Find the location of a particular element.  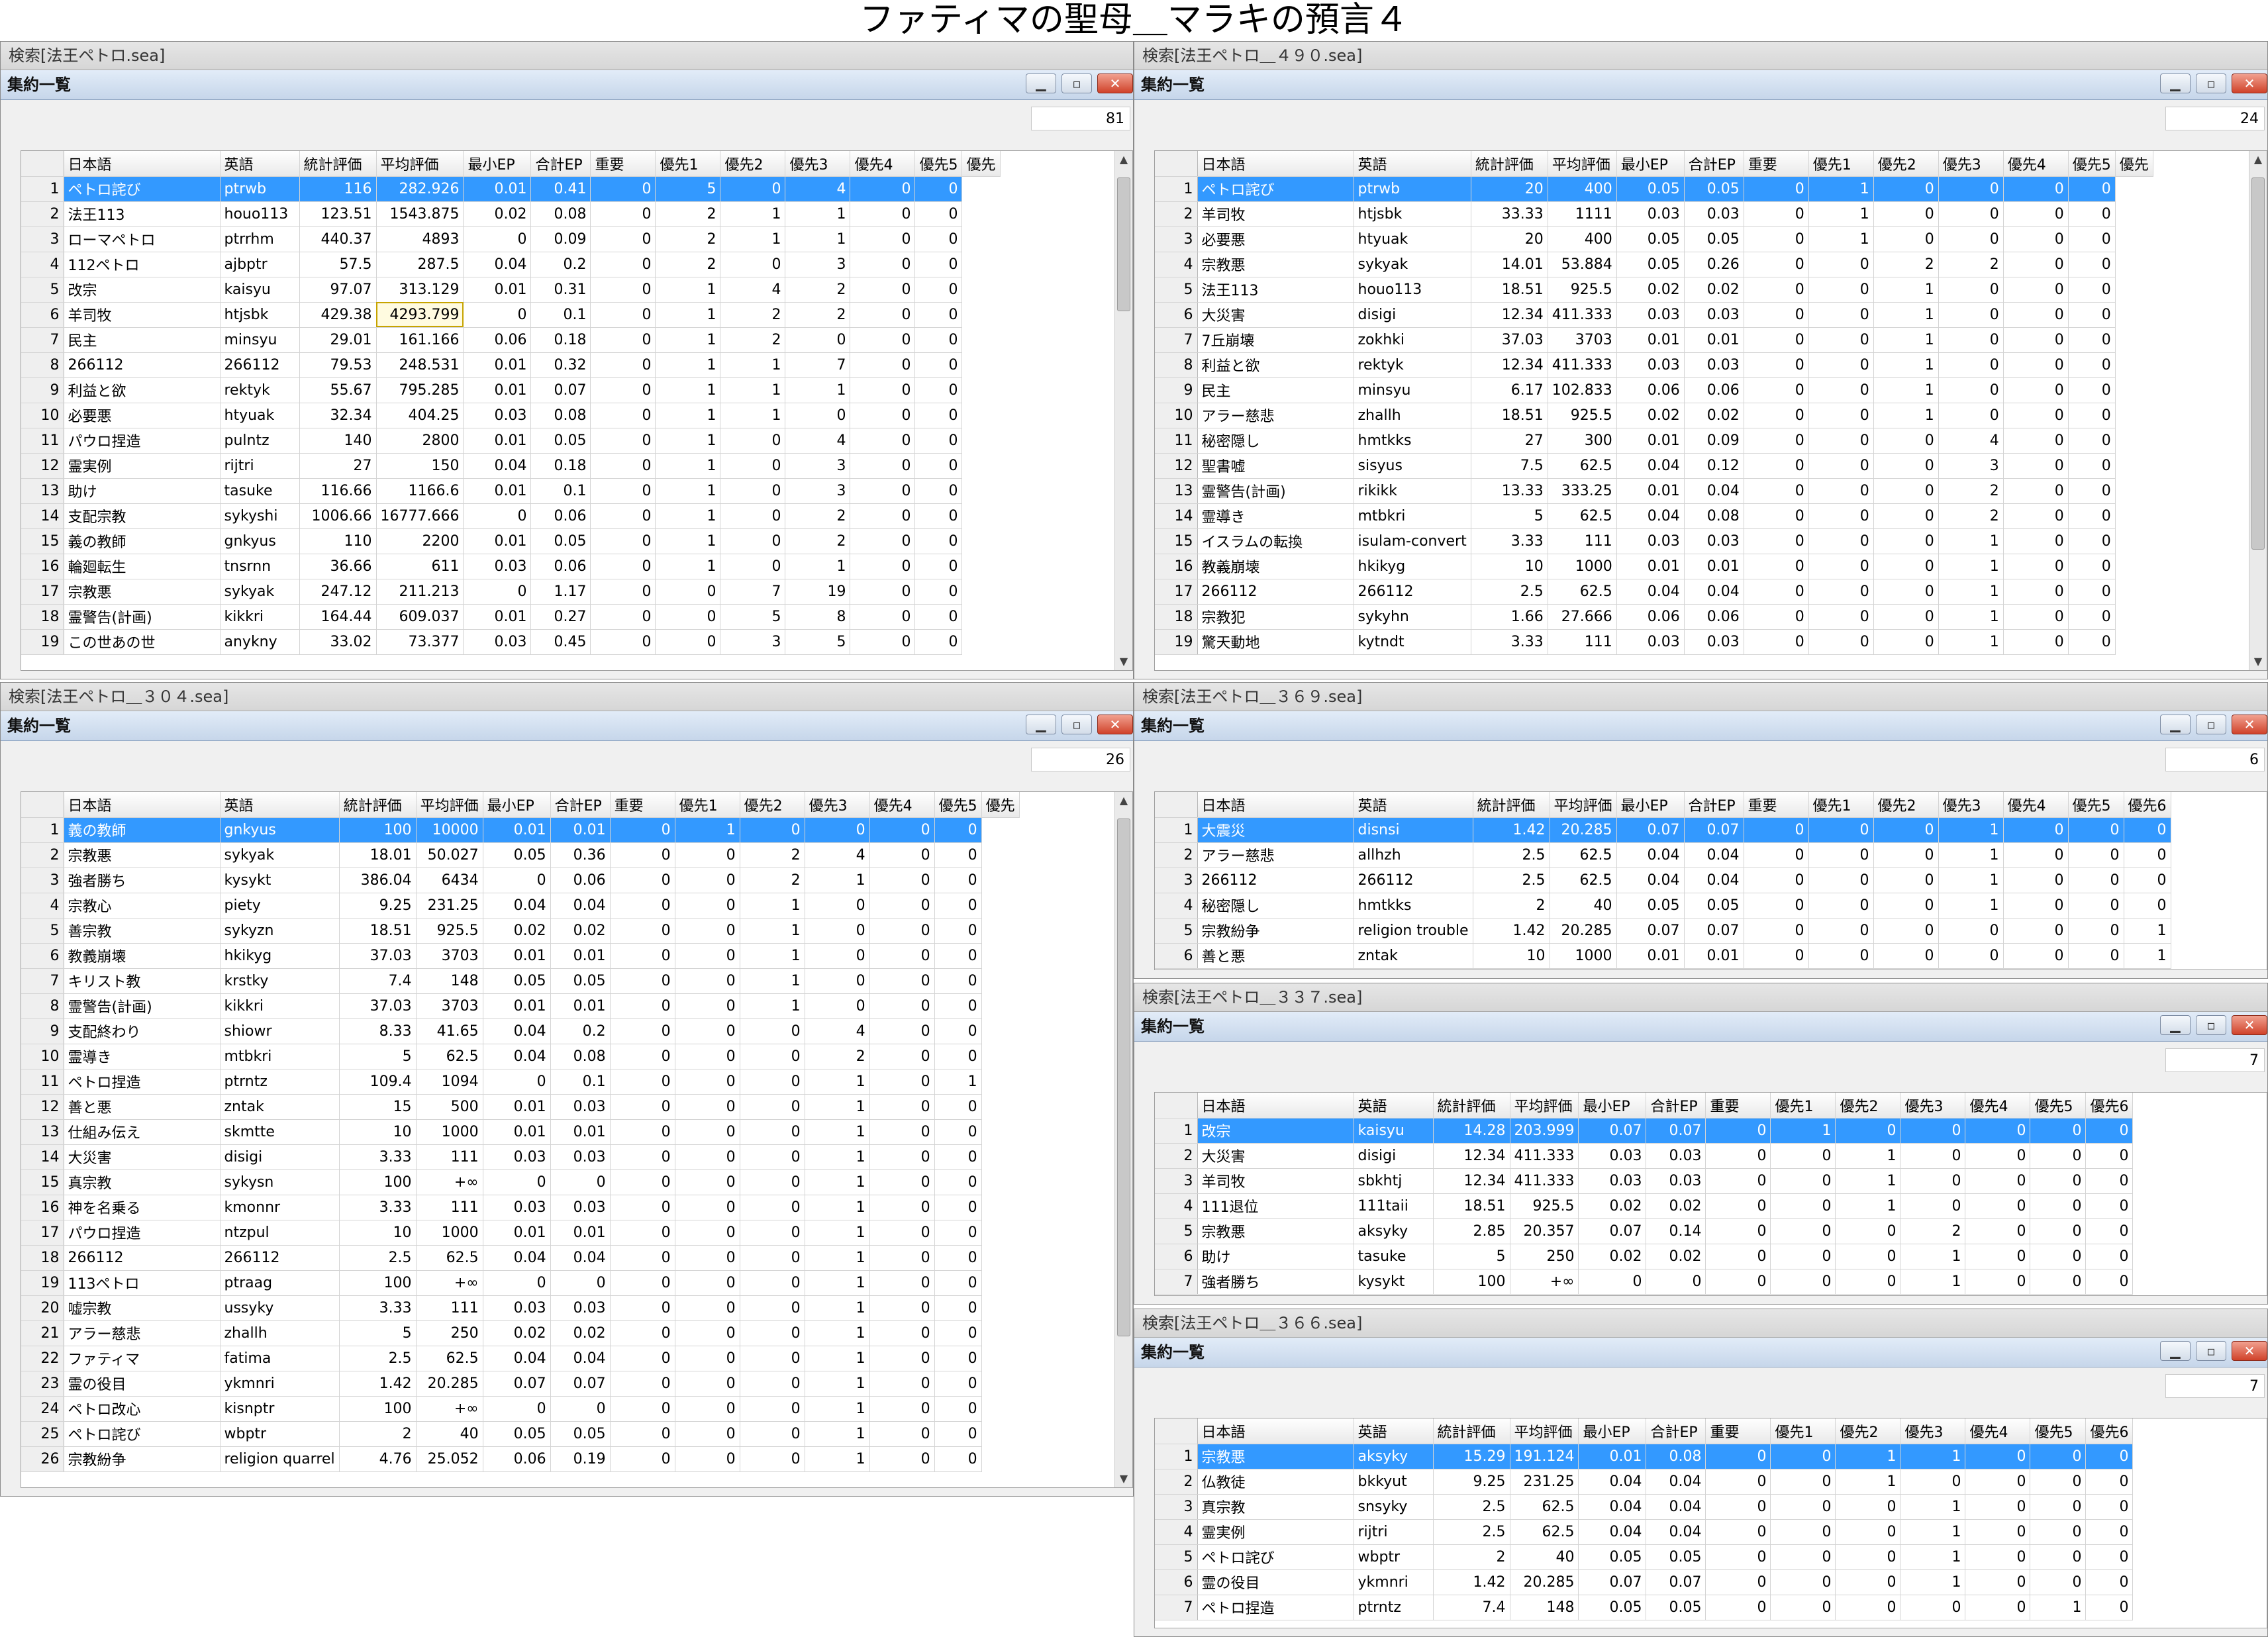

cell-value: 0.07 is located at coordinates (1676, 1131).